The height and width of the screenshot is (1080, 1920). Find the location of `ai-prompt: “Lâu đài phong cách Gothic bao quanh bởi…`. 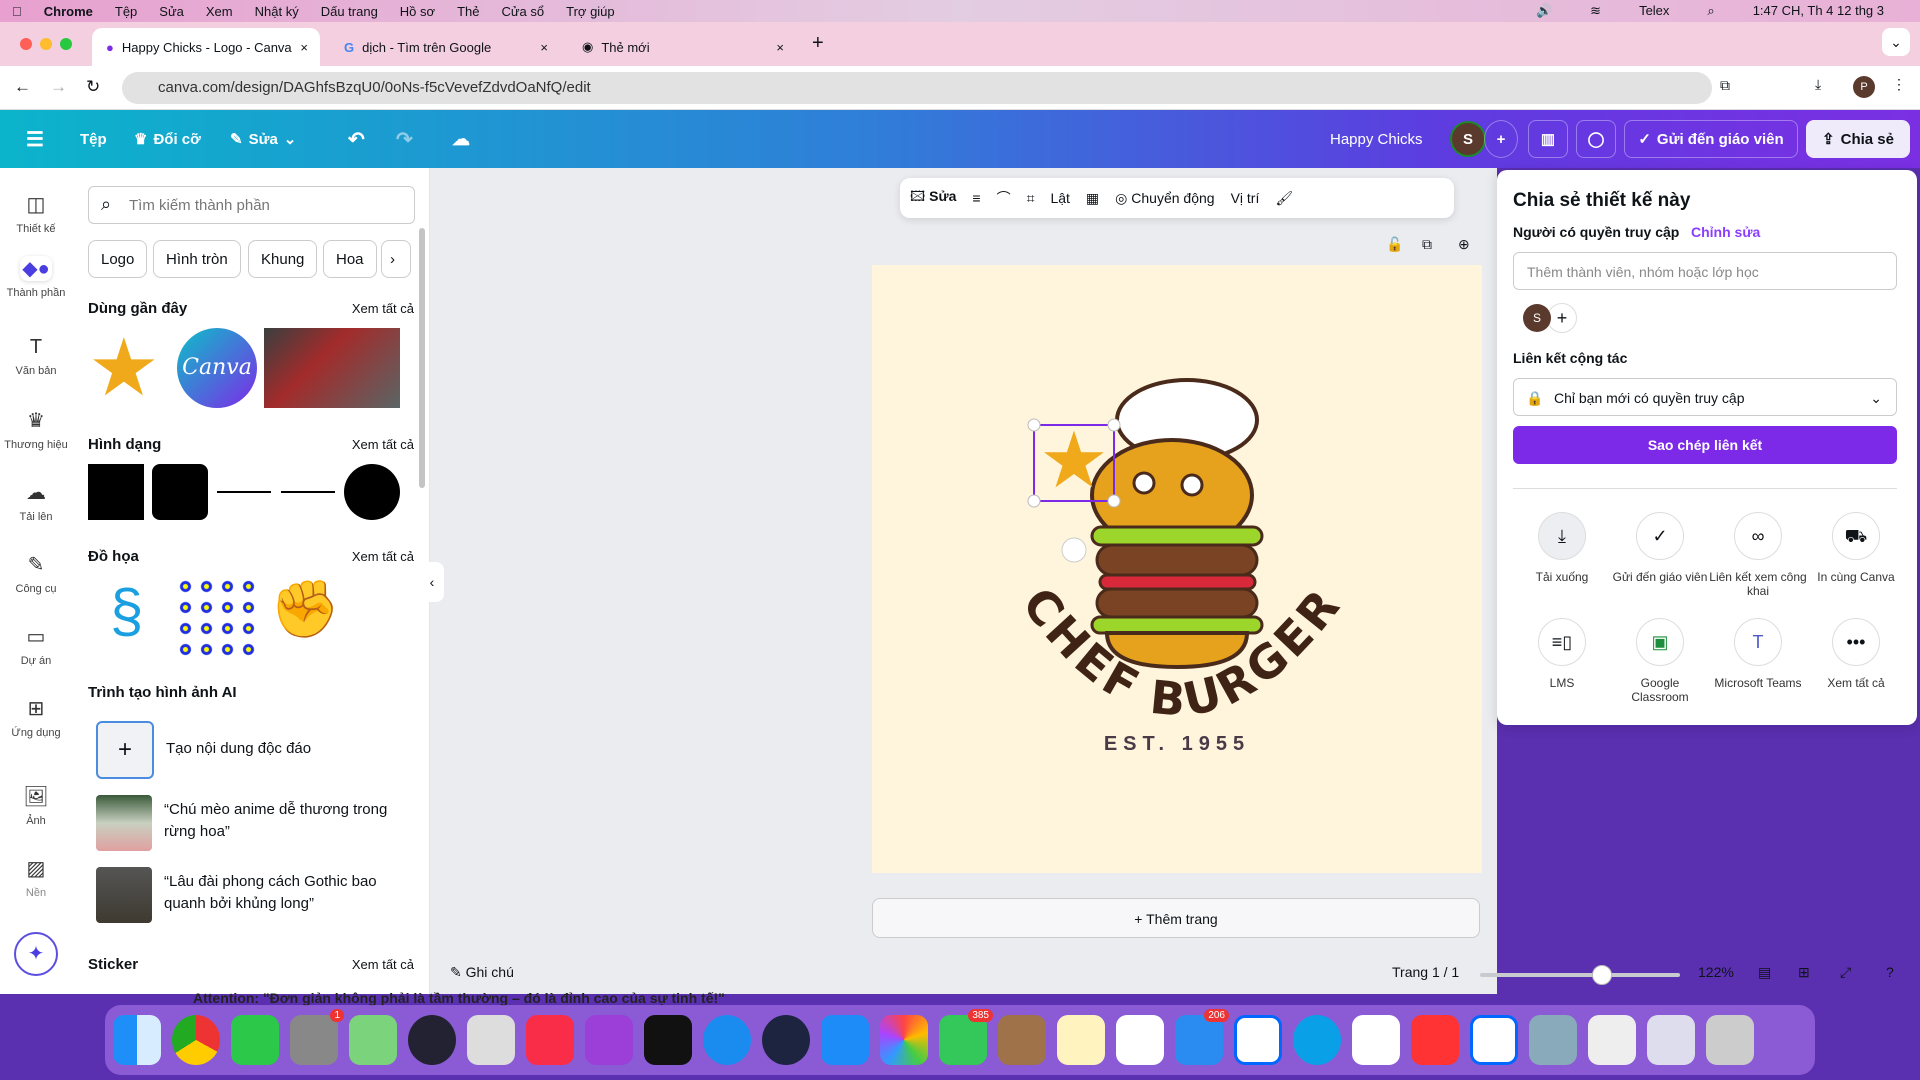

ai-prompt: “Lâu đài phong cách Gothic bao quanh bởi… is located at coordinates (281, 893).